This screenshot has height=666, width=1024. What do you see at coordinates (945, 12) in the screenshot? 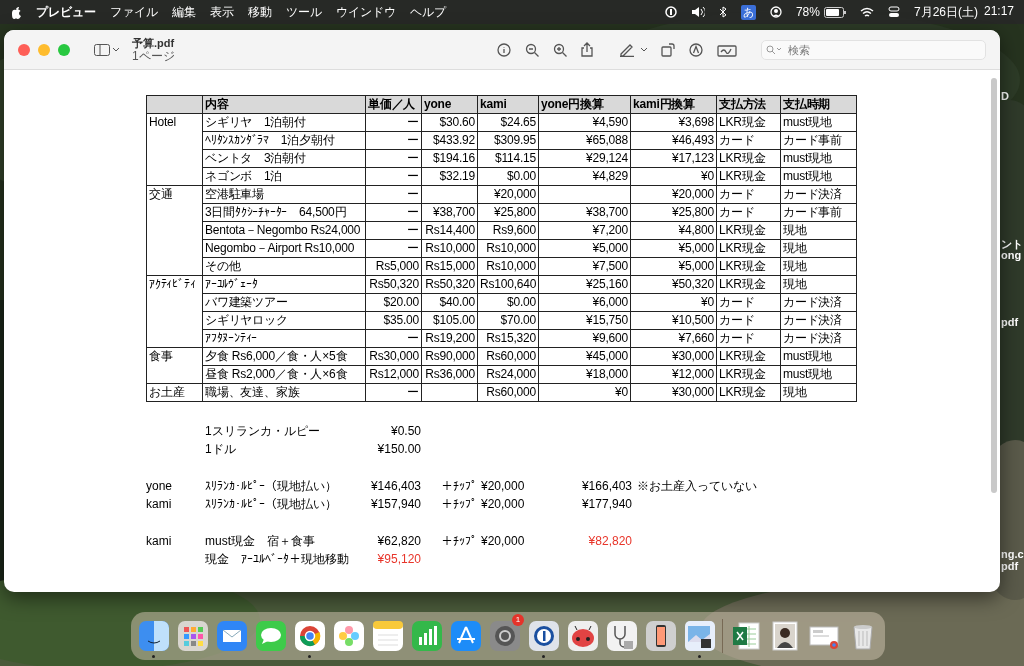
I see `date: 7月26日(土)` at bounding box center [945, 12].